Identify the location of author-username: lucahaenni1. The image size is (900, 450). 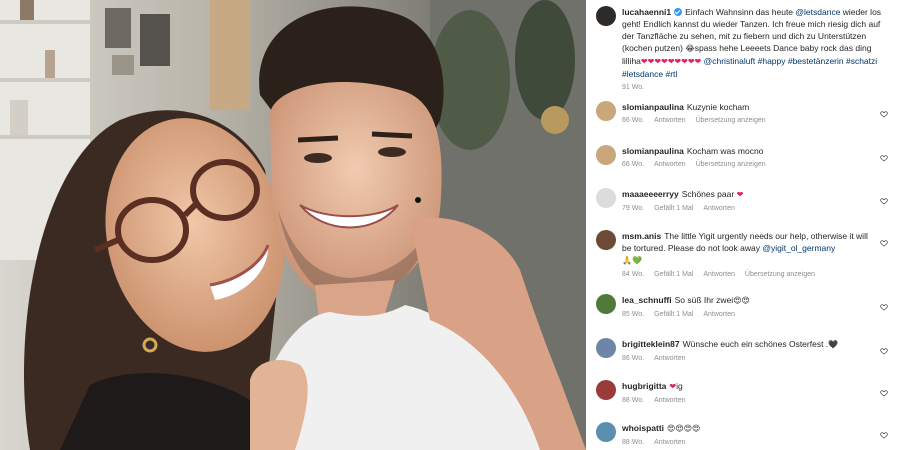
(646, 12).